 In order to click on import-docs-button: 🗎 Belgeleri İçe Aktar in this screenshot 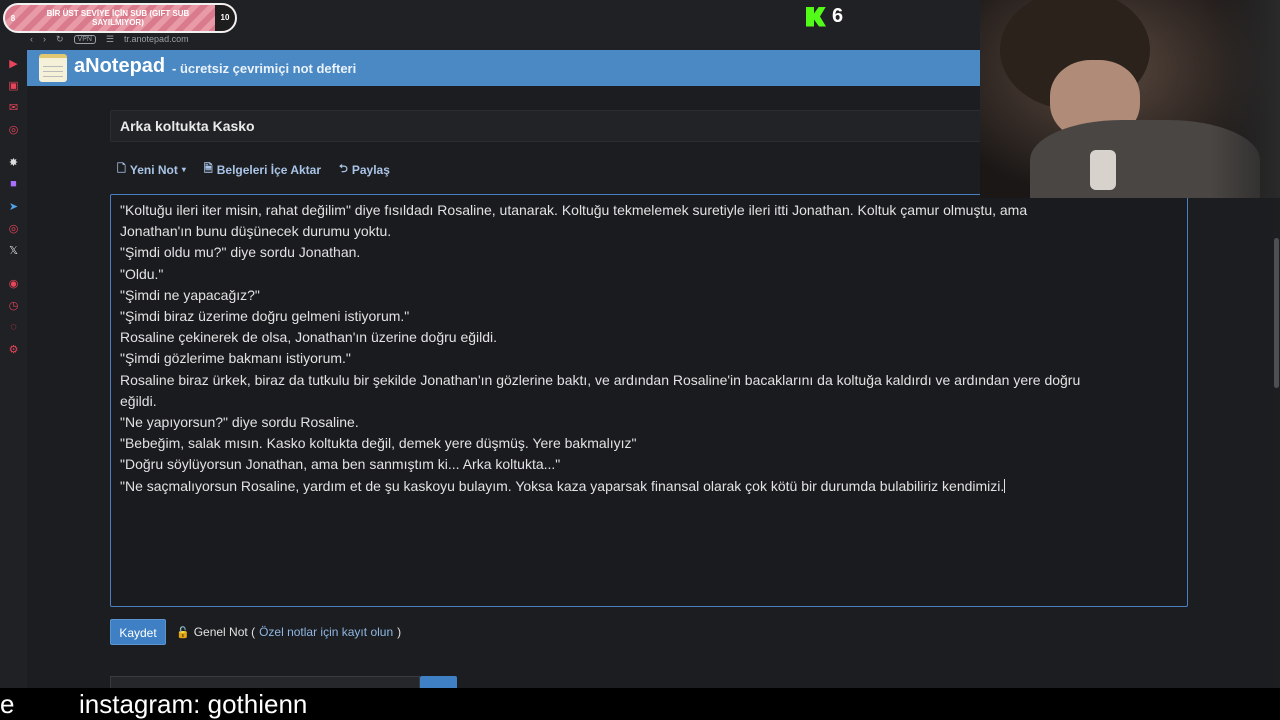, I will do `click(262, 169)`.